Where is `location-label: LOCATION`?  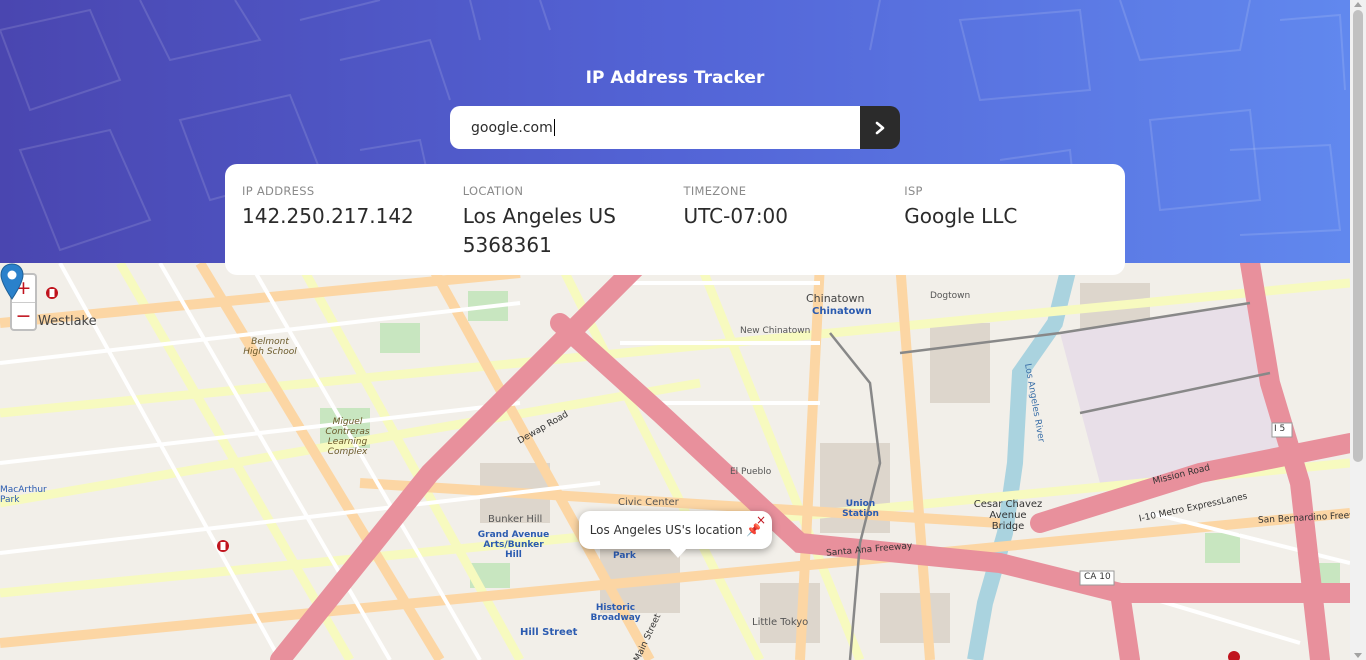 location-label: LOCATION is located at coordinates (493, 191).